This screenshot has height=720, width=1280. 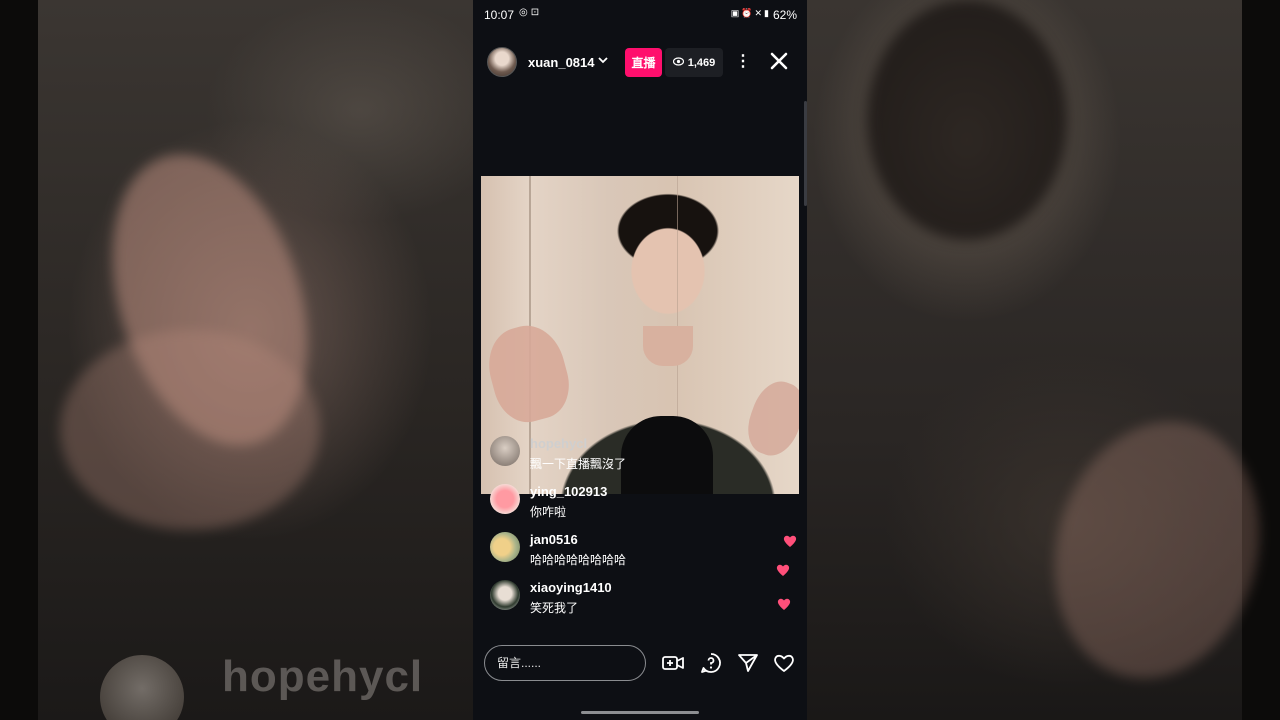 I want to click on send-icon, so click(x=748, y=663).